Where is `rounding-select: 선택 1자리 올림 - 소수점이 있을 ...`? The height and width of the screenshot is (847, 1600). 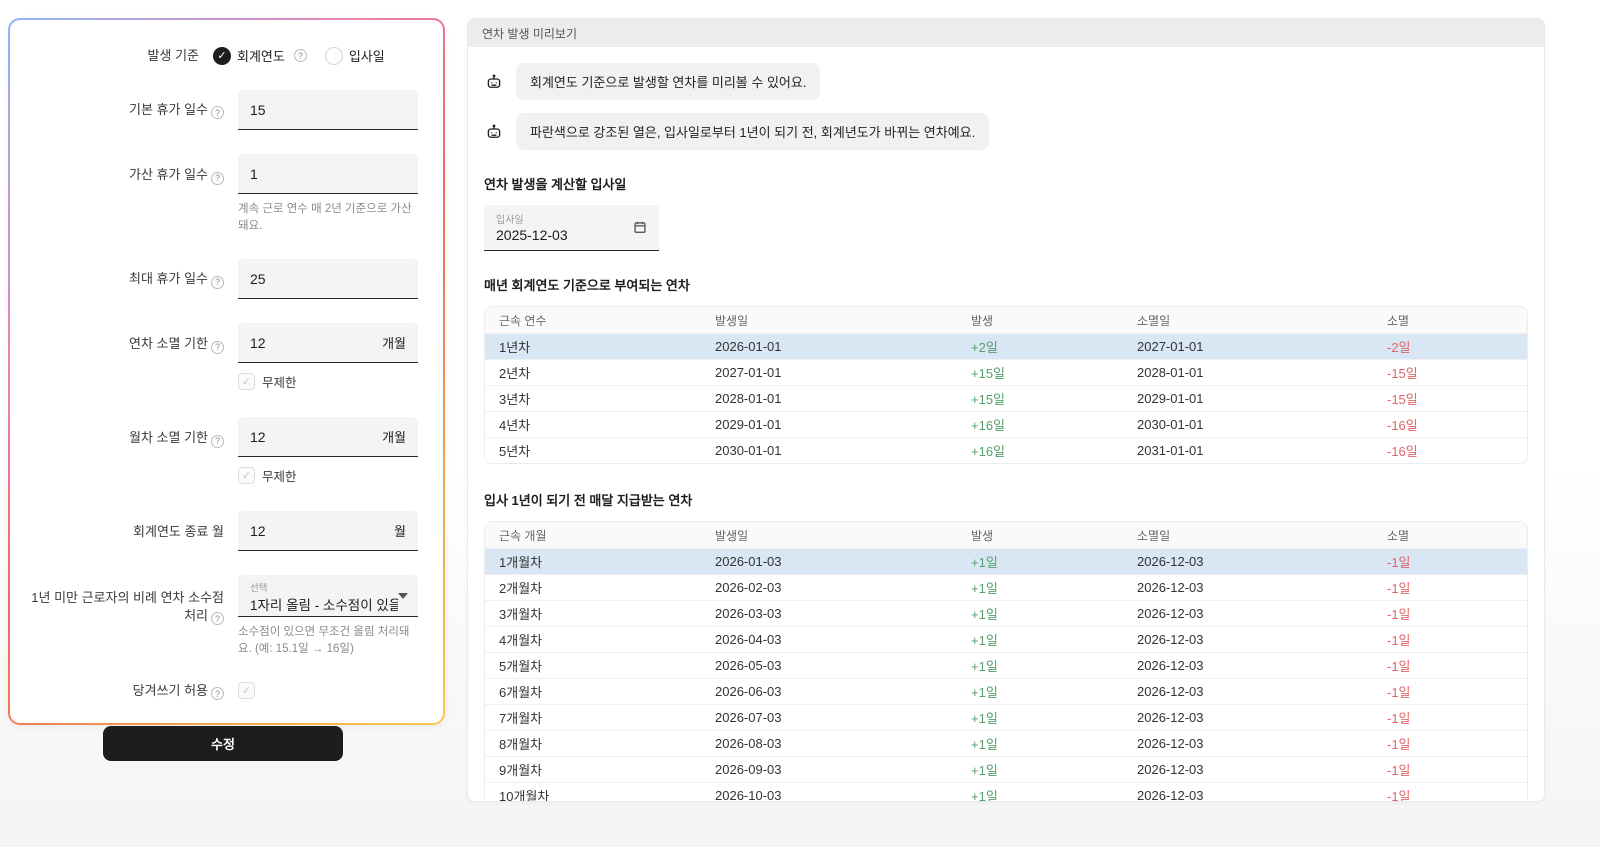 rounding-select: 선택 1자리 올림 - 소수점이 있을 ... is located at coordinates (328, 596).